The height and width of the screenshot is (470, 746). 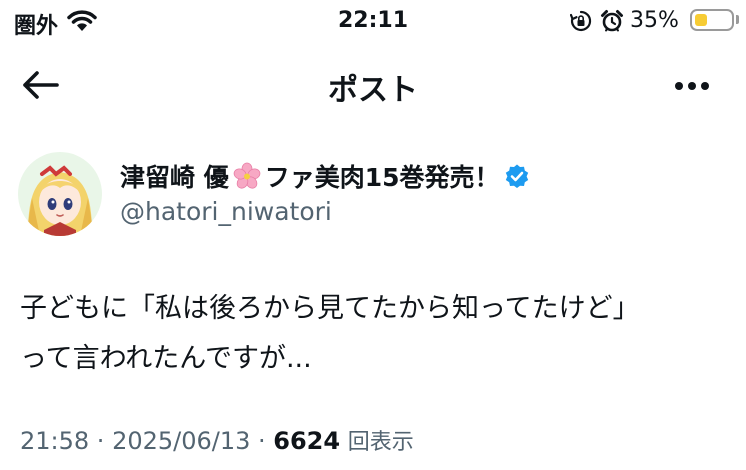 What do you see at coordinates (382, 177) in the screenshot?
I see `author-name-part2: ファ美肉15巻発売！` at bounding box center [382, 177].